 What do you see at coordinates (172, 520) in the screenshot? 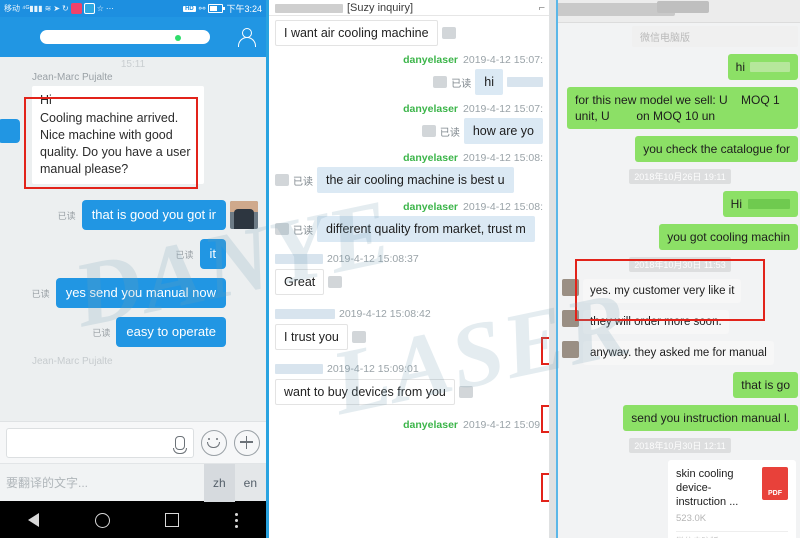
I see `recents-icon` at bounding box center [172, 520].